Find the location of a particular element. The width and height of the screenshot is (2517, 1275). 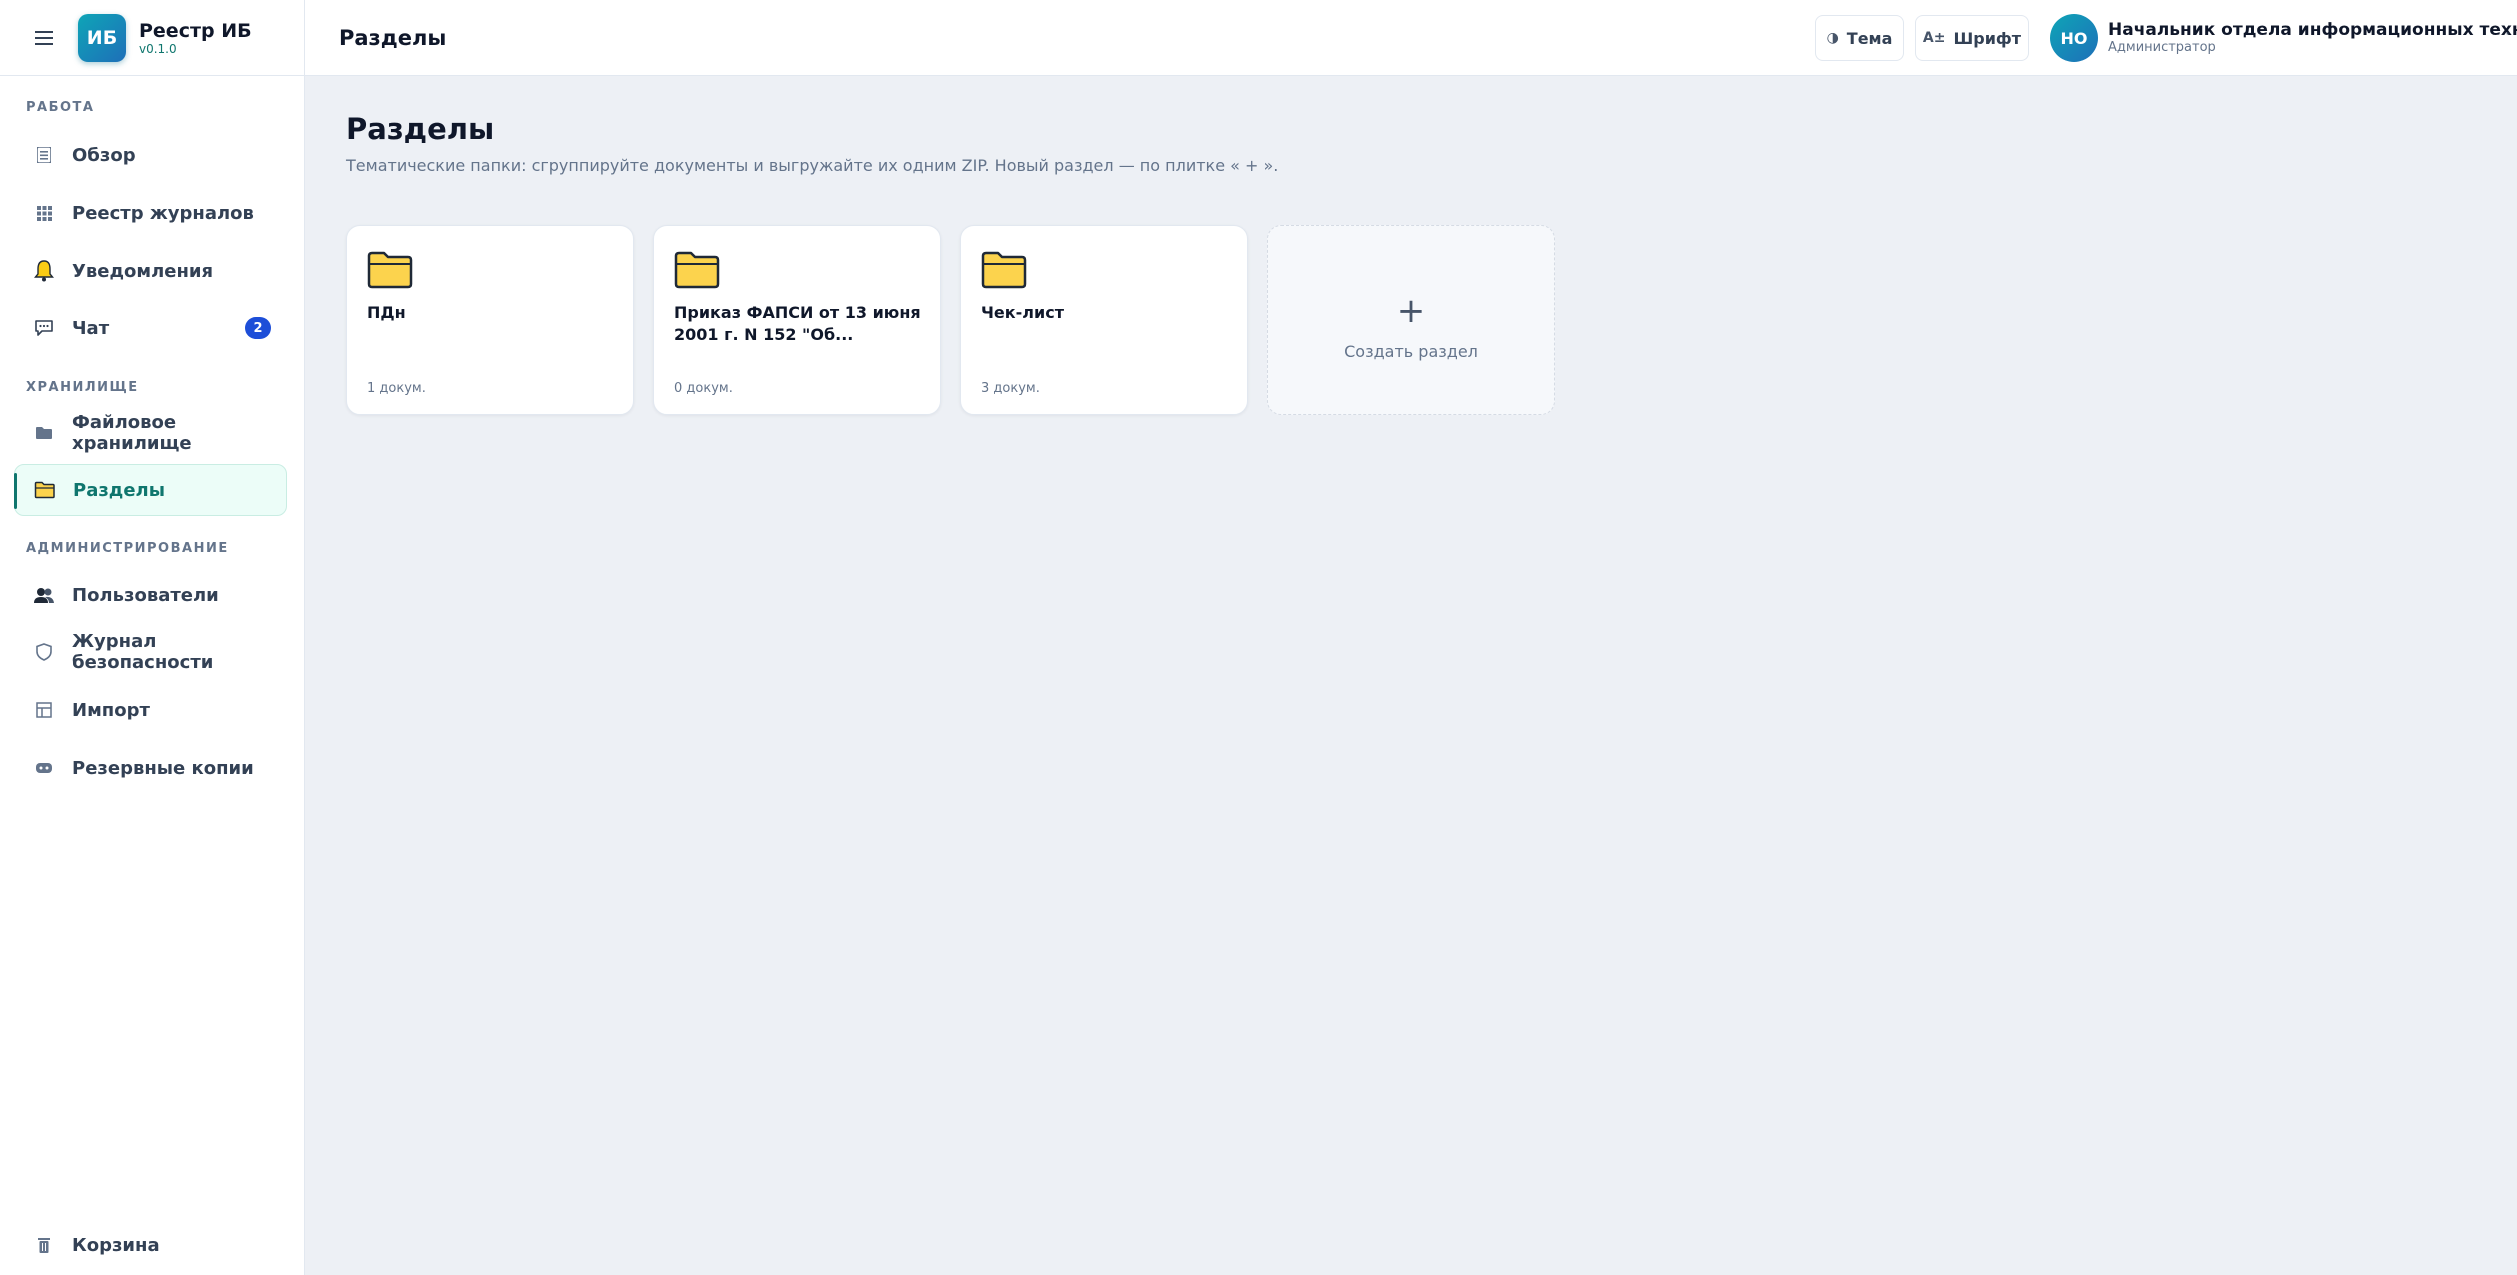

sidebar-item-backups: Резервные копии is located at coordinates (150, 768).